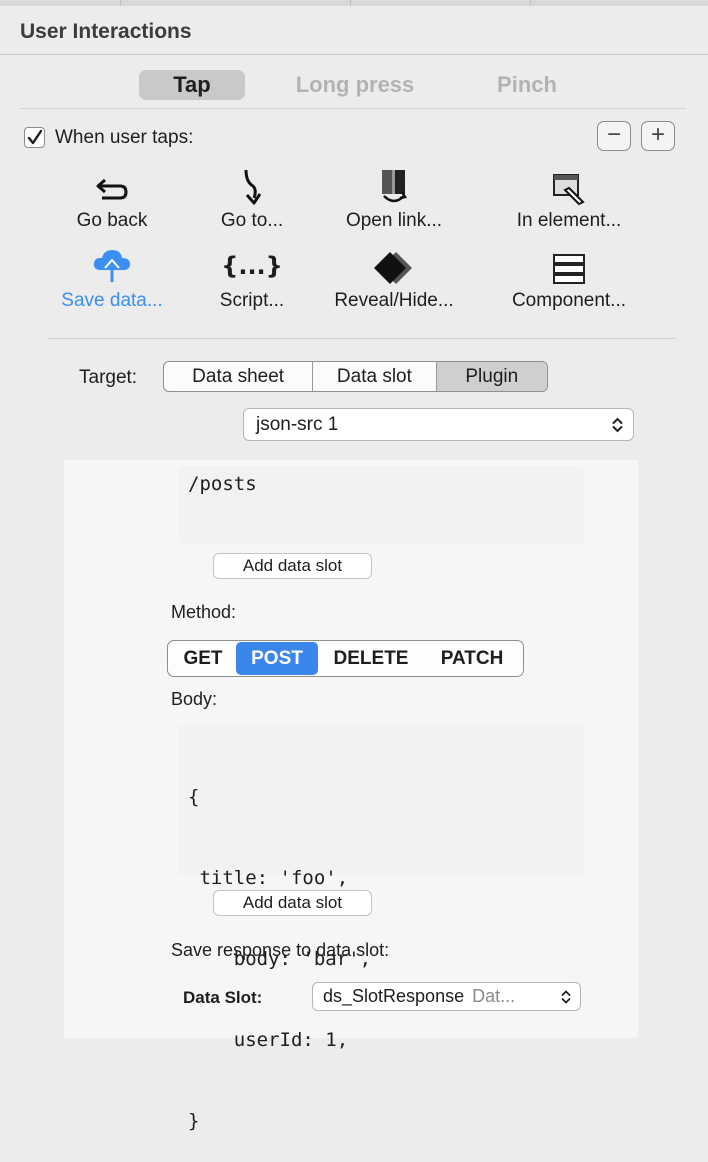 The height and width of the screenshot is (1162, 708). What do you see at coordinates (253, 187) in the screenshot?
I see `down-arrow-icon` at bounding box center [253, 187].